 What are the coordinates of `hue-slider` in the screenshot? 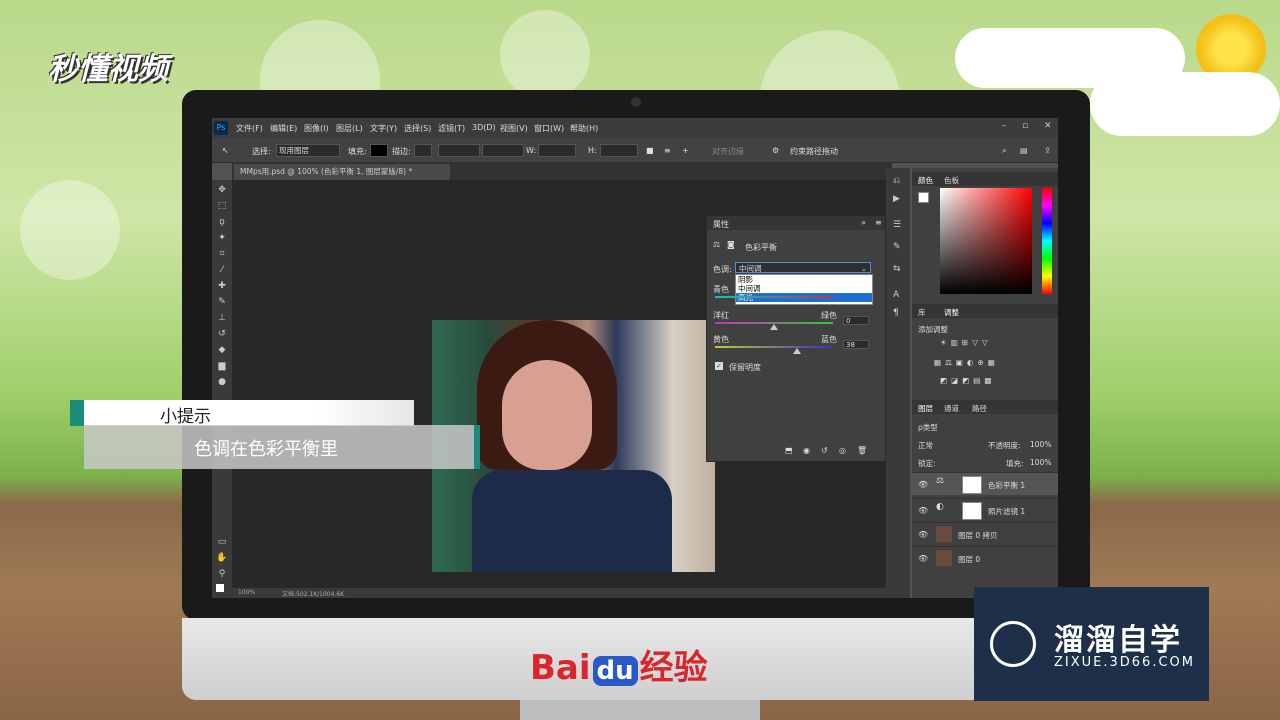 It's located at (1047, 241).